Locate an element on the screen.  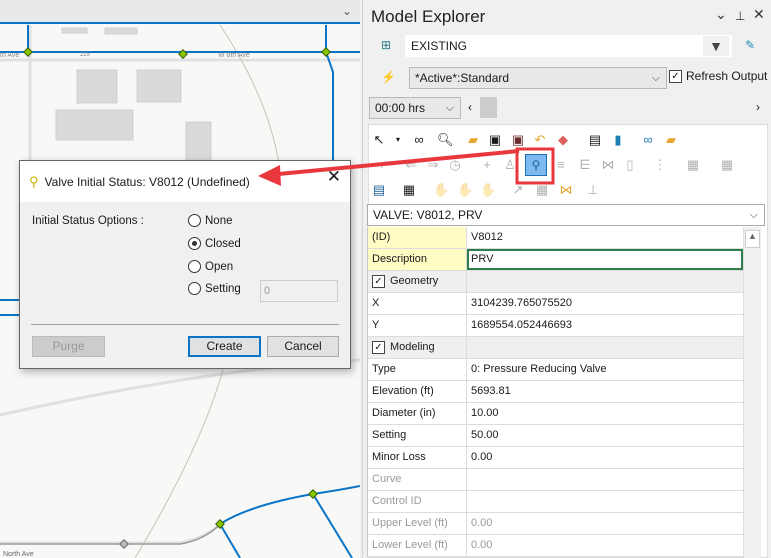
radio-closed: Closed is located at coordinates (214, 243).